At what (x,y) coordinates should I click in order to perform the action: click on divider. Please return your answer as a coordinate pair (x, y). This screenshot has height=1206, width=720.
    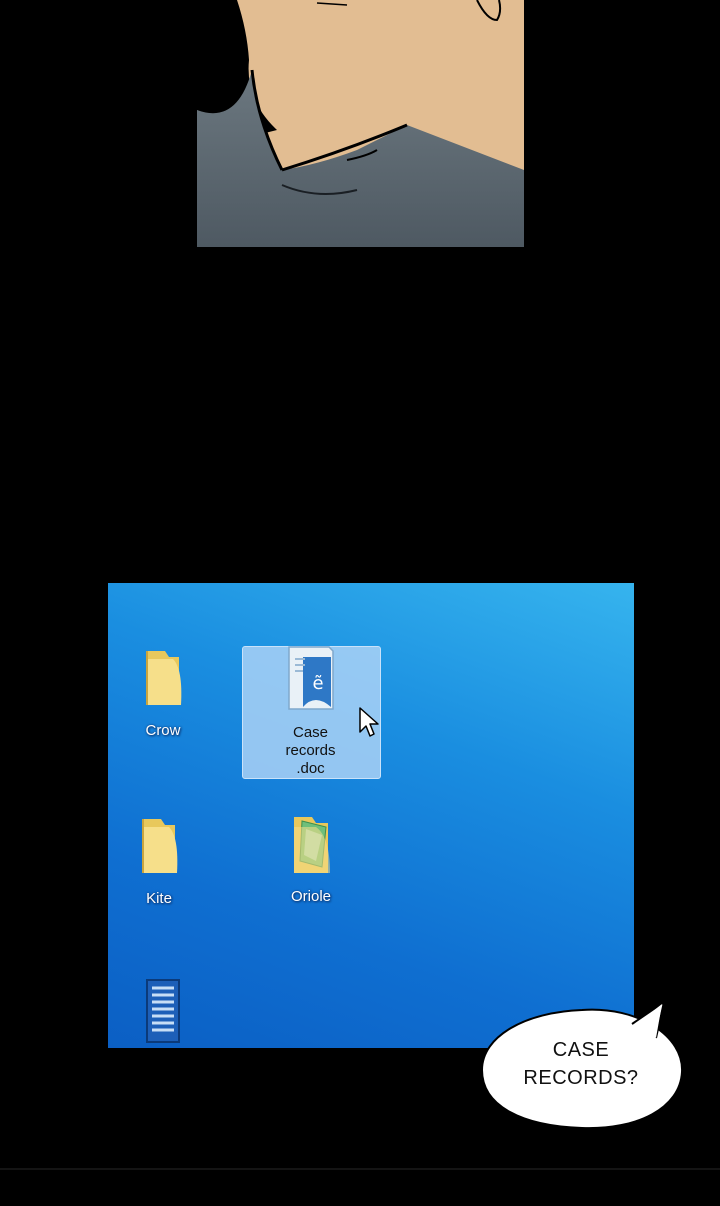
    Looking at the image, I should click on (360, 1169).